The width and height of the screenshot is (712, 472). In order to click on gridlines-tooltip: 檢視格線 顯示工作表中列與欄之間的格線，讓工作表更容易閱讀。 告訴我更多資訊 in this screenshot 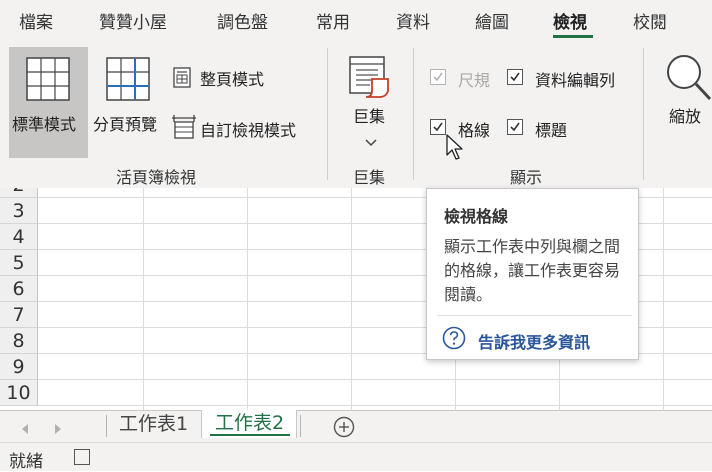, I will do `click(532, 274)`.